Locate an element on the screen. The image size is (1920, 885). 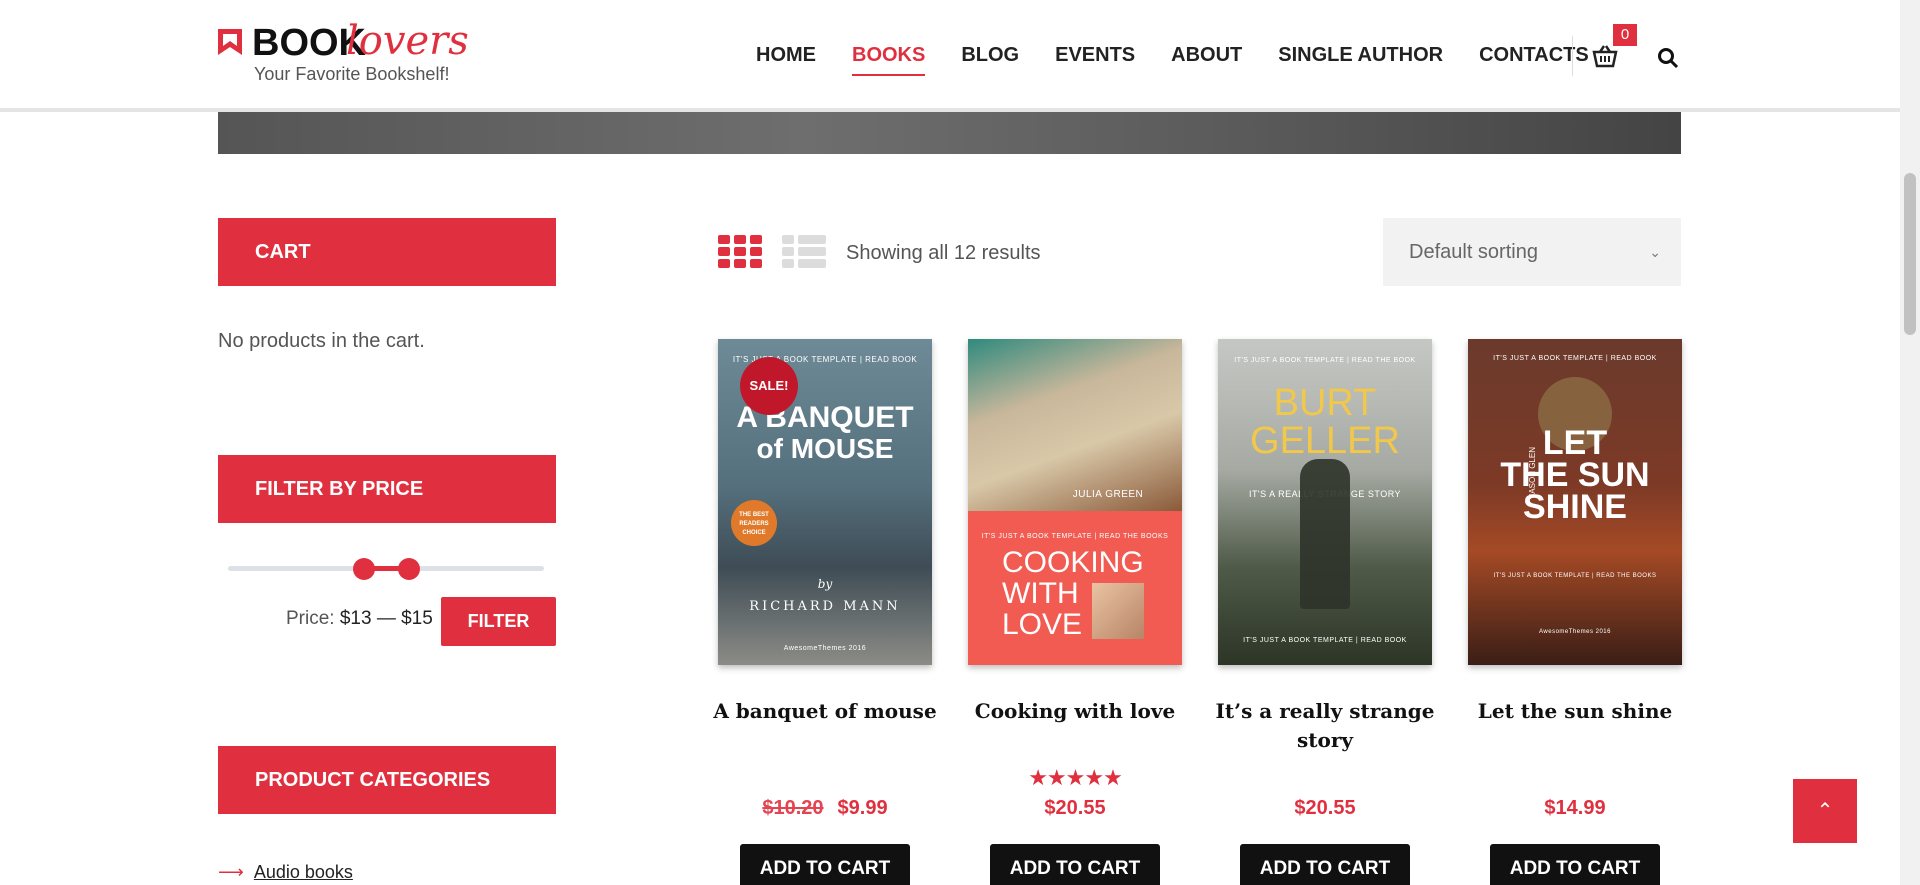
nav-divider is located at coordinates (1572, 56).